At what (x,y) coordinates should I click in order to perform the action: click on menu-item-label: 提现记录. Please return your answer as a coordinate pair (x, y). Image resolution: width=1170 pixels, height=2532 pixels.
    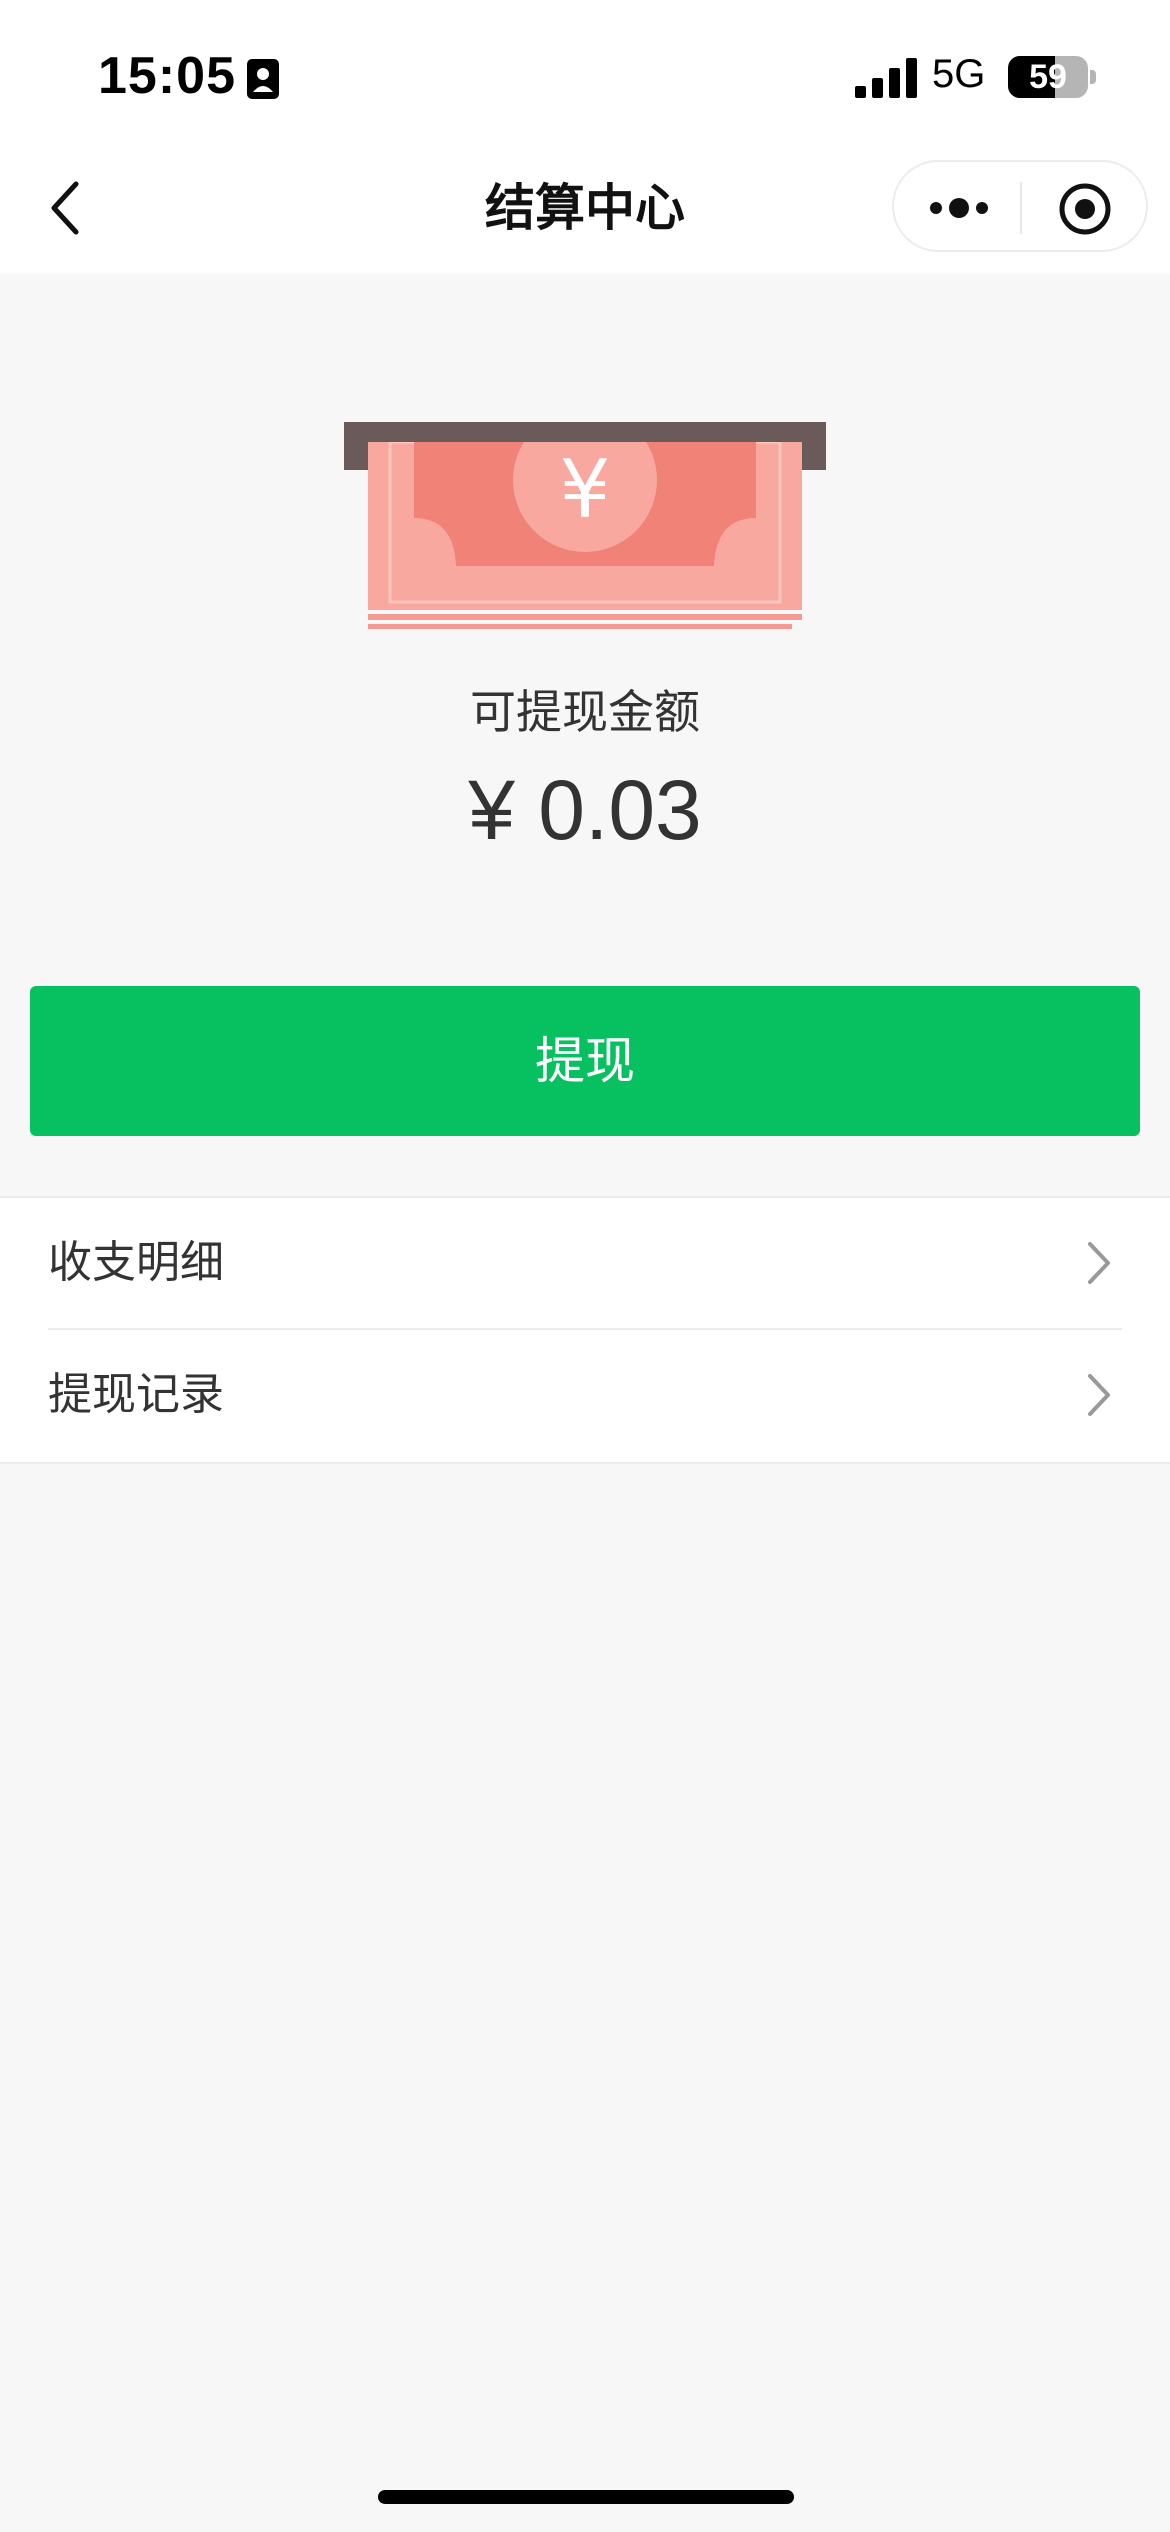
    Looking at the image, I should click on (136, 1394).